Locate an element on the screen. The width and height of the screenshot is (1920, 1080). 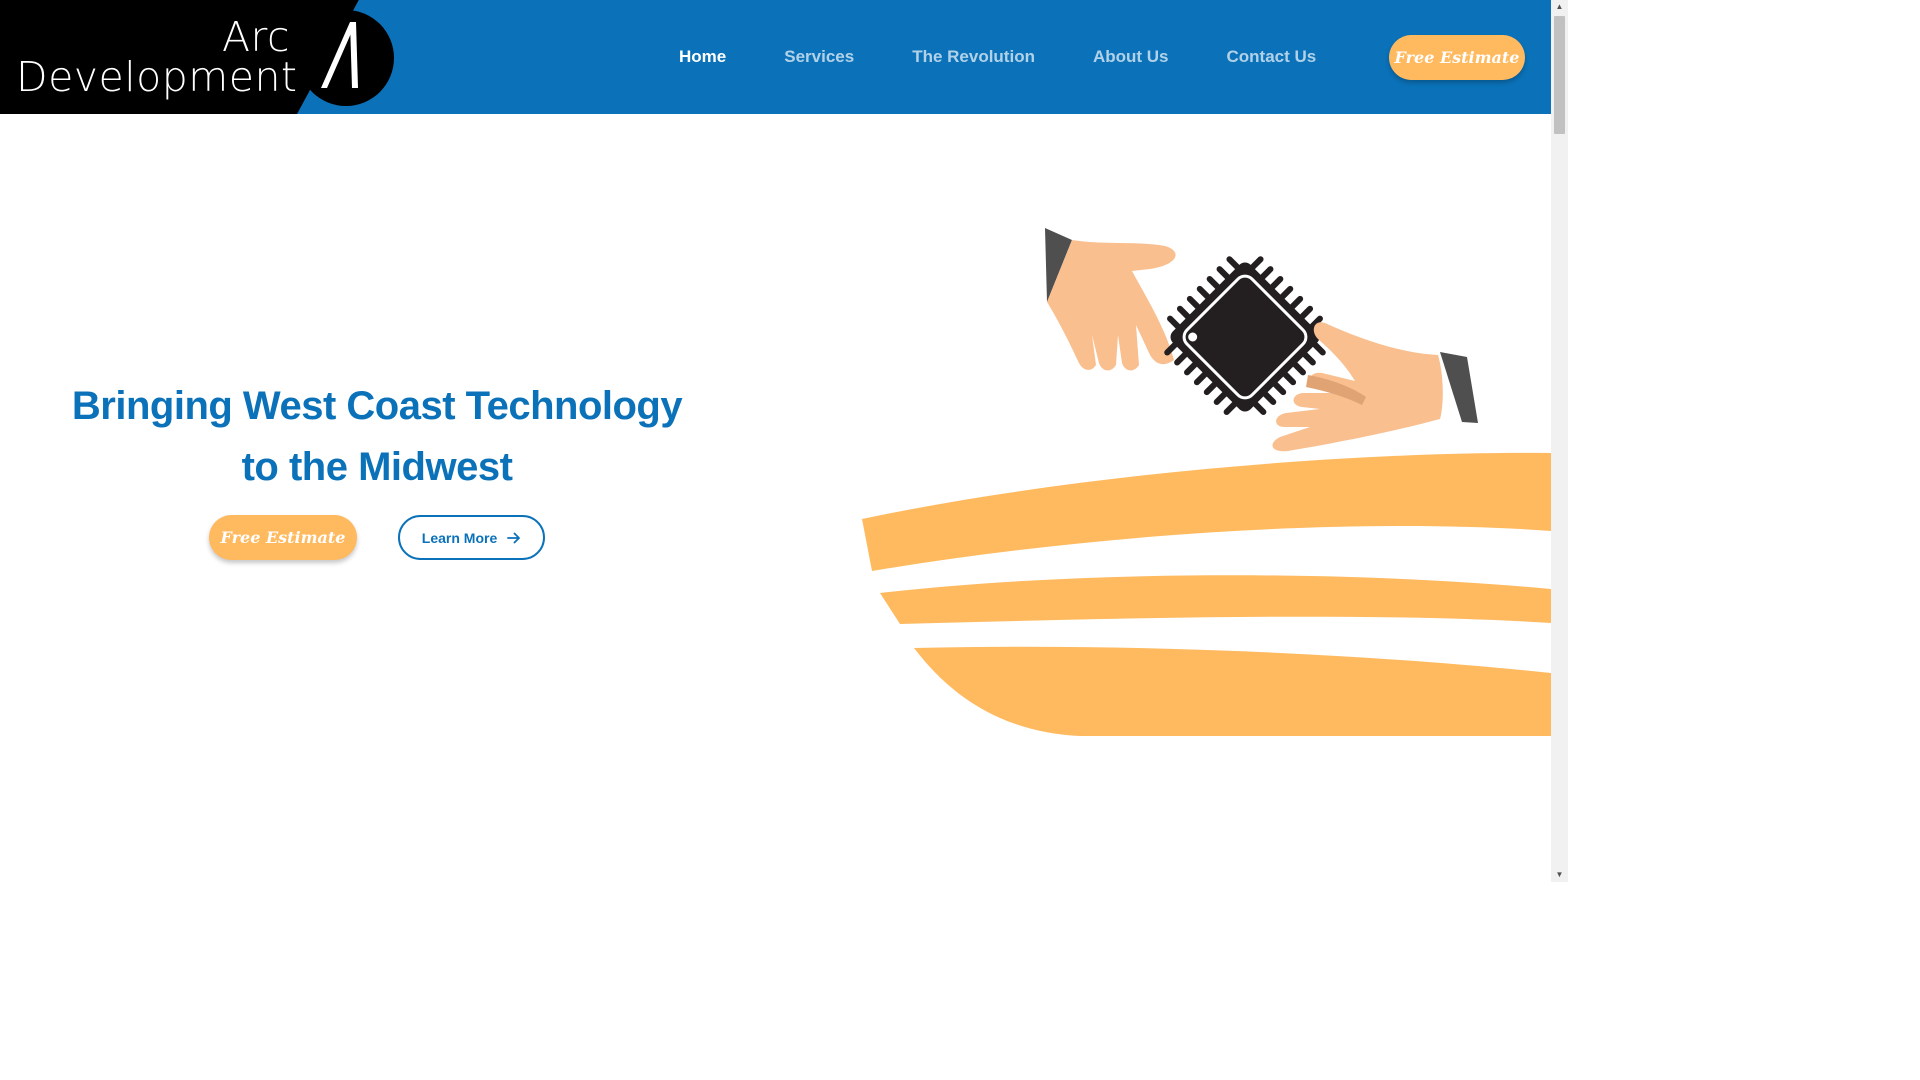
arrow-right-icon is located at coordinates (514, 537).